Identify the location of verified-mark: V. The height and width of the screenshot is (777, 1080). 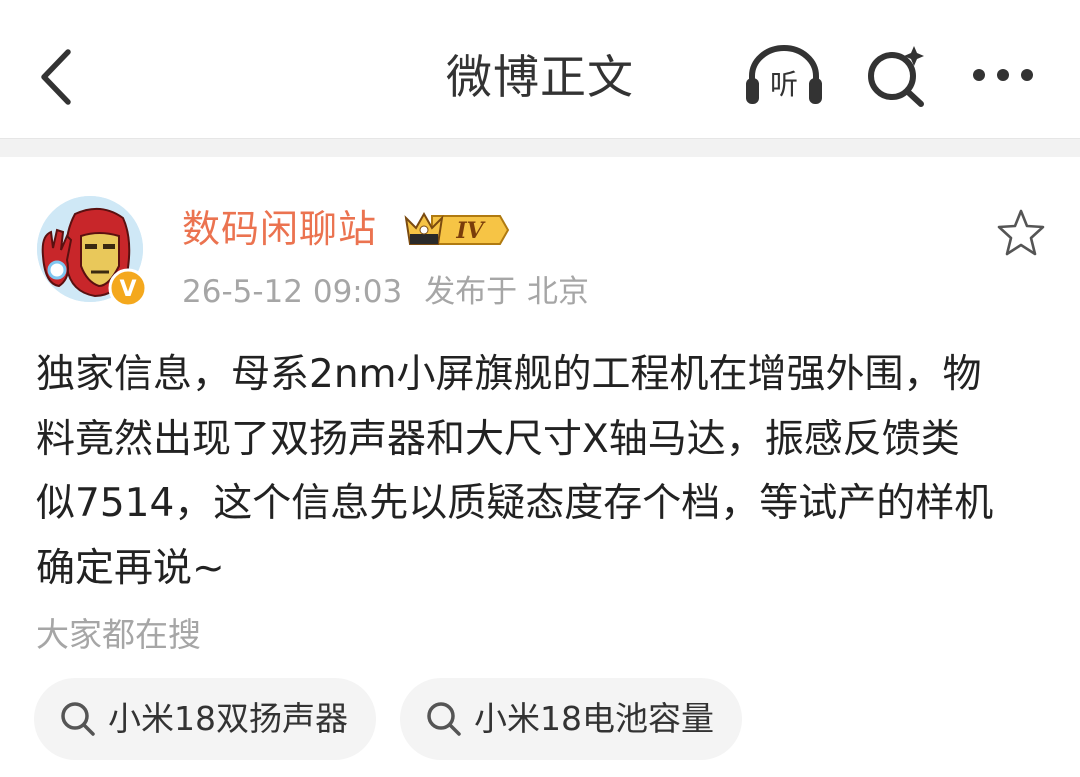
(127, 289).